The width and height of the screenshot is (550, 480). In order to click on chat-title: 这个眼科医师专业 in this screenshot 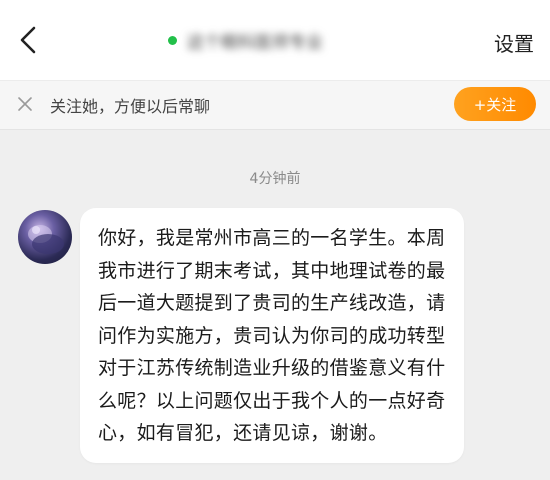, I will do `click(245, 40)`.